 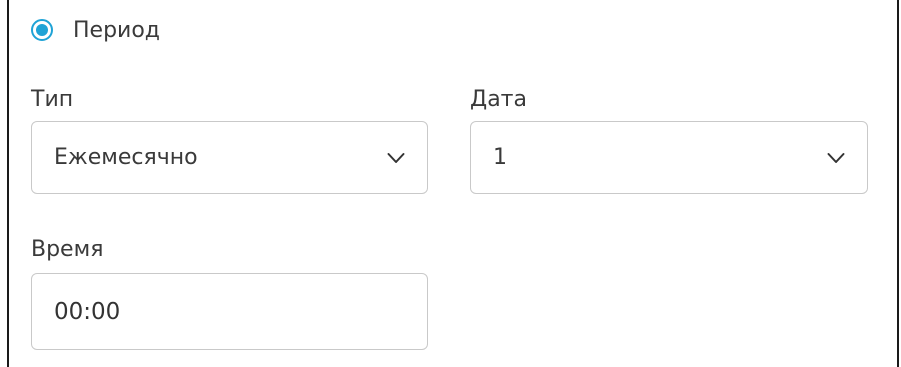 I want to click on time-label: Время, so click(x=67, y=249).